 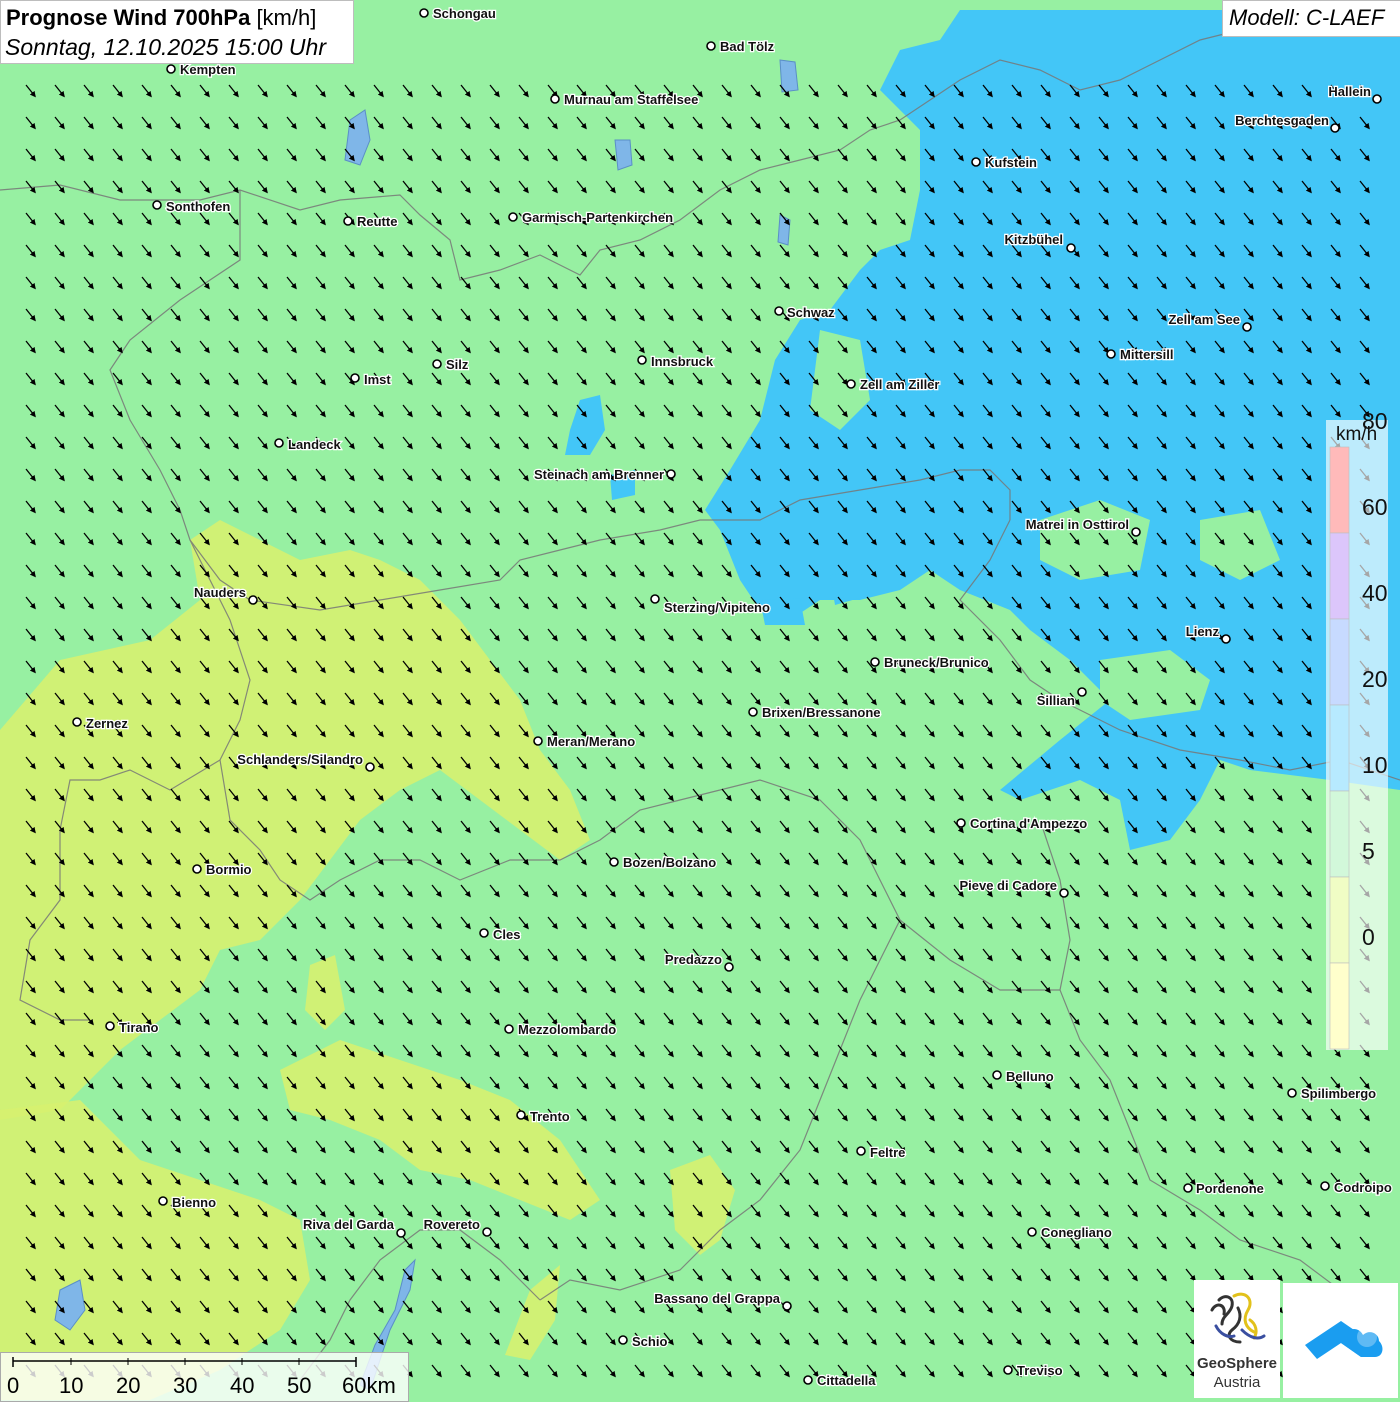 I want to click on city-label: Nauders, so click(x=220, y=592).